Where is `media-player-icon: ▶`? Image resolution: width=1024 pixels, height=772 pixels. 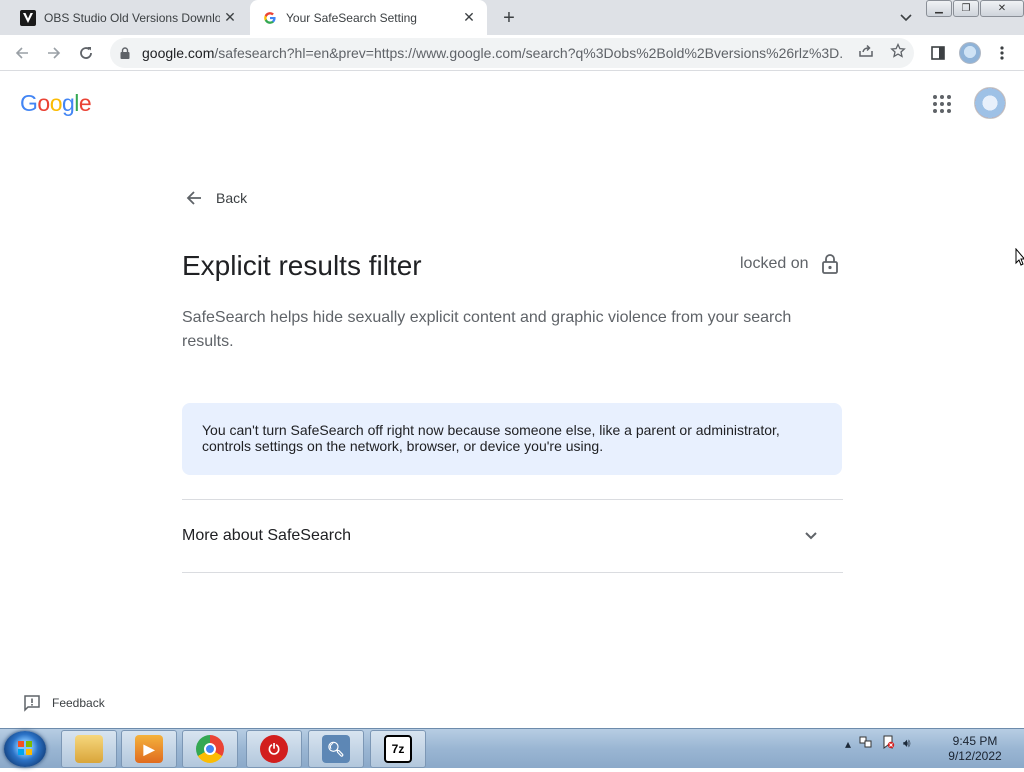 media-player-icon: ▶ is located at coordinates (149, 749).